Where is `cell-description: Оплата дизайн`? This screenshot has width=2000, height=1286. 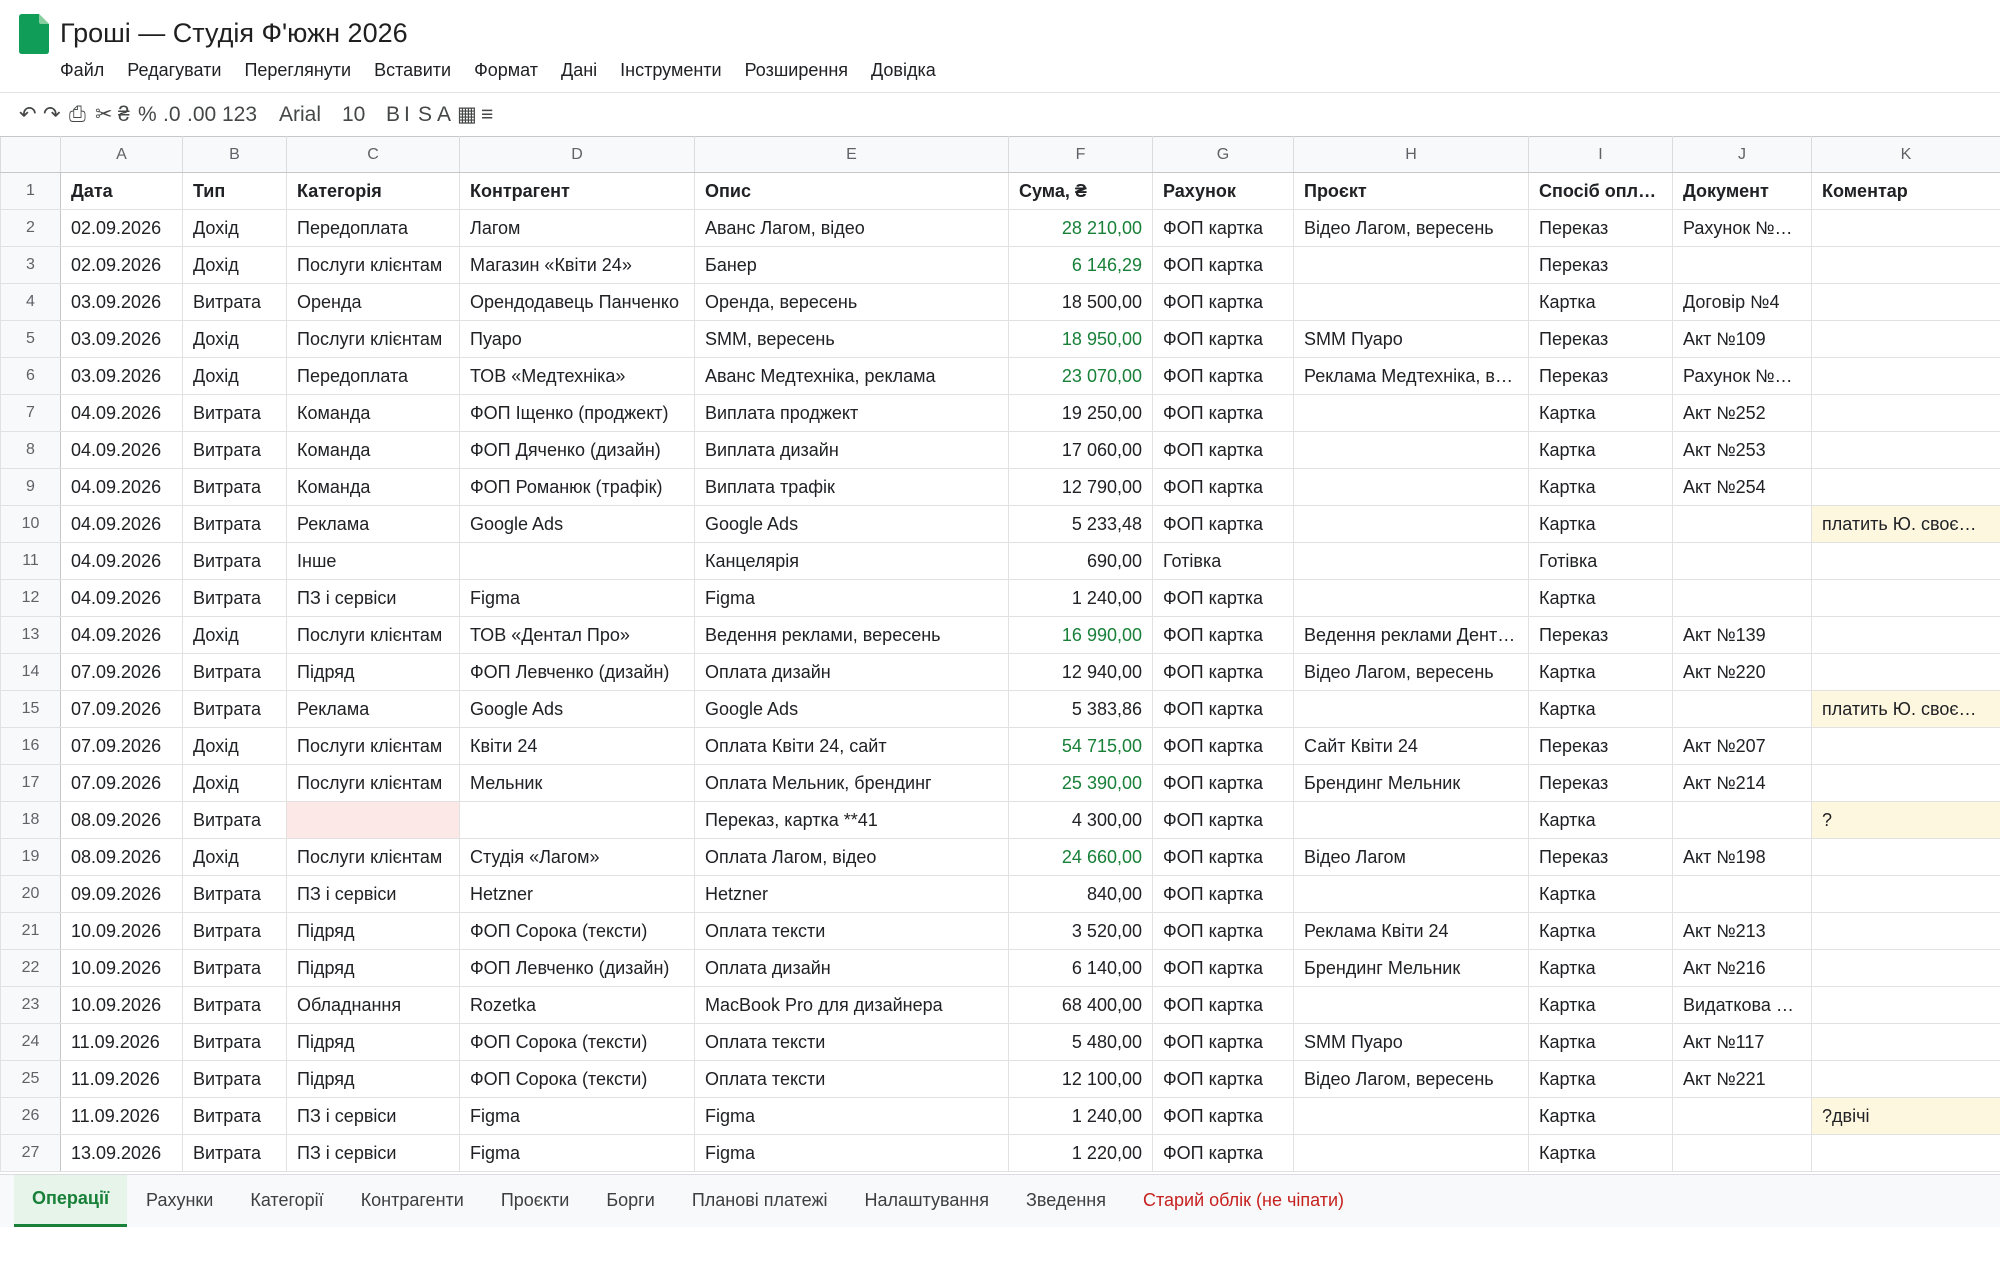 cell-description: Оплата дизайн is located at coordinates (851, 672).